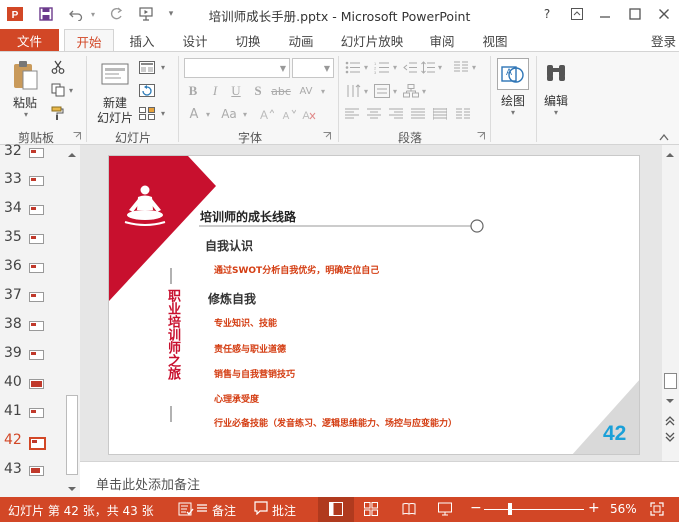 The width and height of the screenshot is (679, 522). What do you see at coordinates (664, 14) in the screenshot?
I see `close-icon` at bounding box center [664, 14].